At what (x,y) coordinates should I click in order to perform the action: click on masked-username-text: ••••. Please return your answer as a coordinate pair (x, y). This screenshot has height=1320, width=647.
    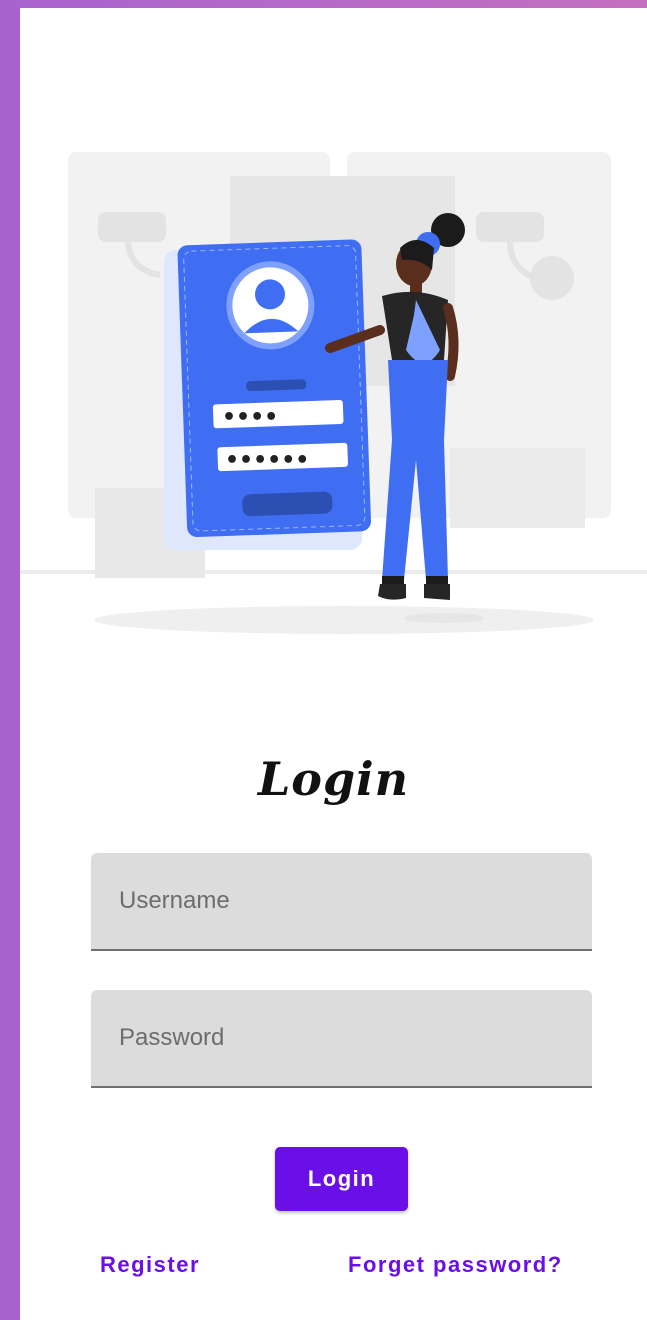
    Looking at the image, I should click on (250, 417).